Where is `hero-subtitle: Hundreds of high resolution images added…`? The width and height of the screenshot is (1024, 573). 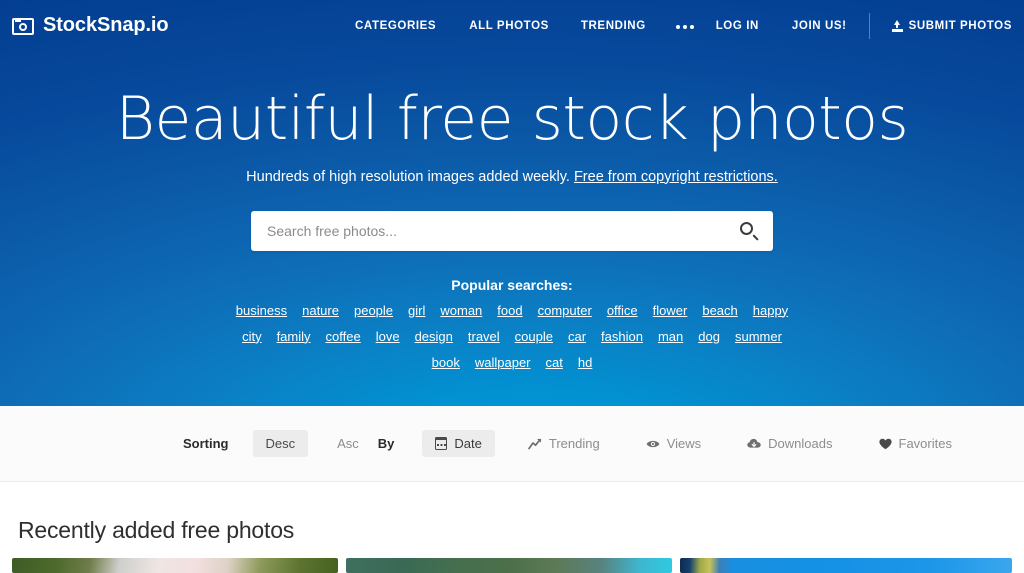 hero-subtitle: Hundreds of high resolution images added… is located at coordinates (512, 177).